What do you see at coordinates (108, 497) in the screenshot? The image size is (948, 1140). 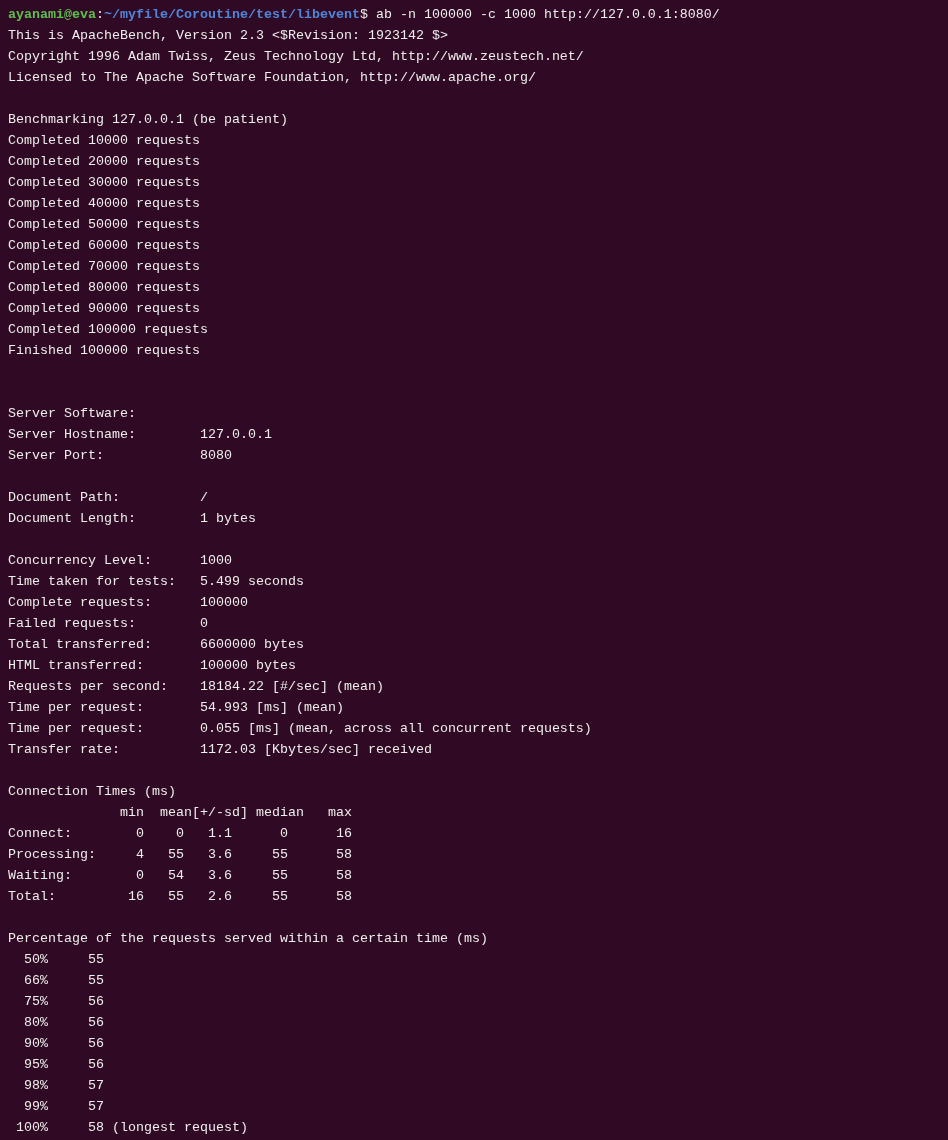 I see `terminal-line: Document Path: /` at bounding box center [108, 497].